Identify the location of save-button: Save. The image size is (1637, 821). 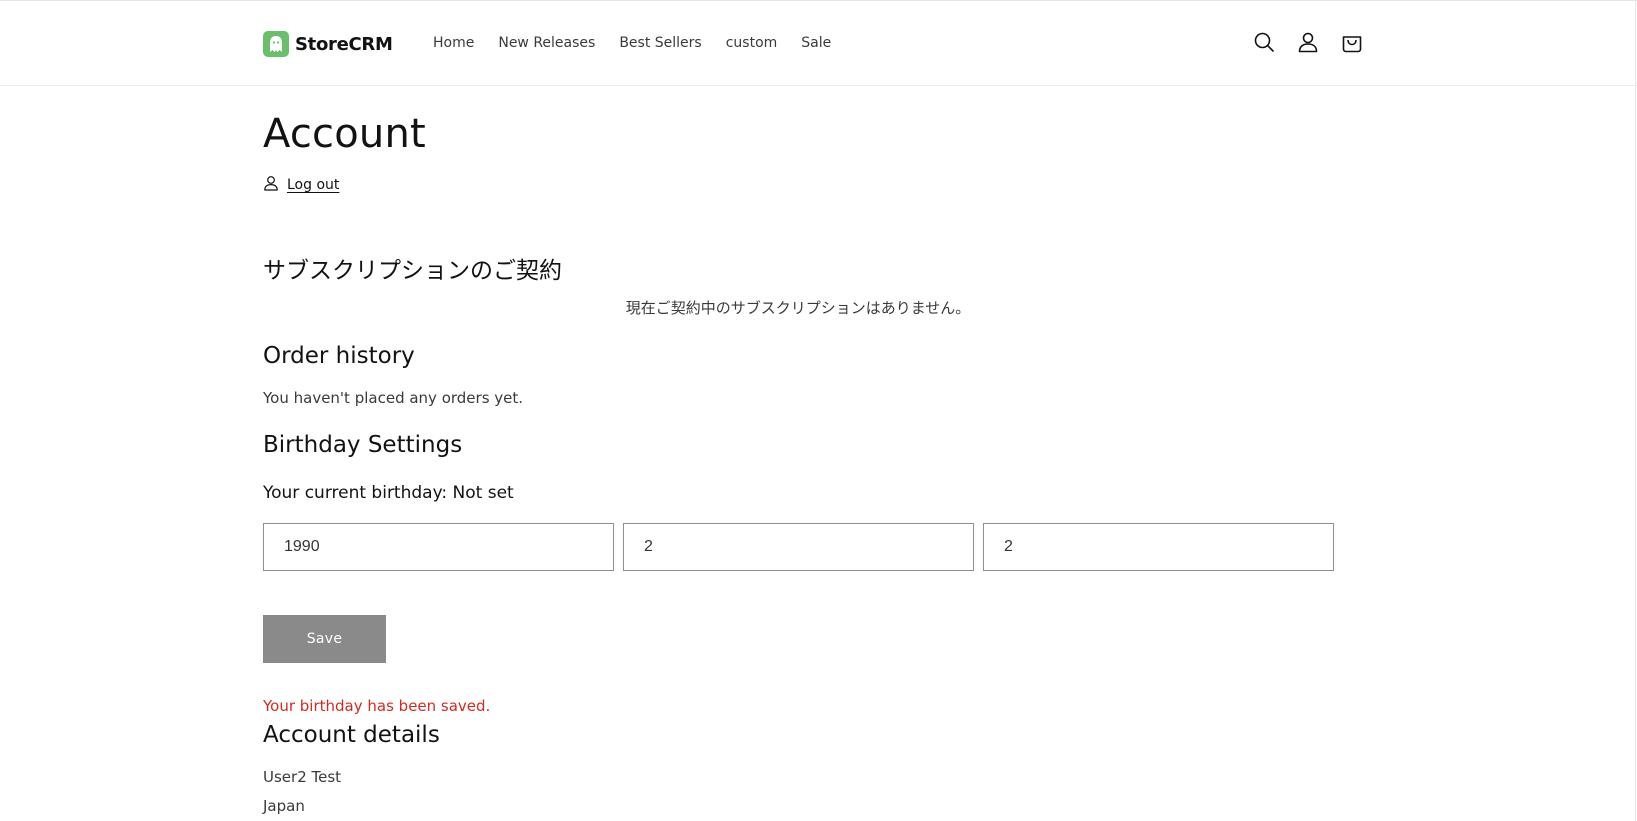
(324, 639).